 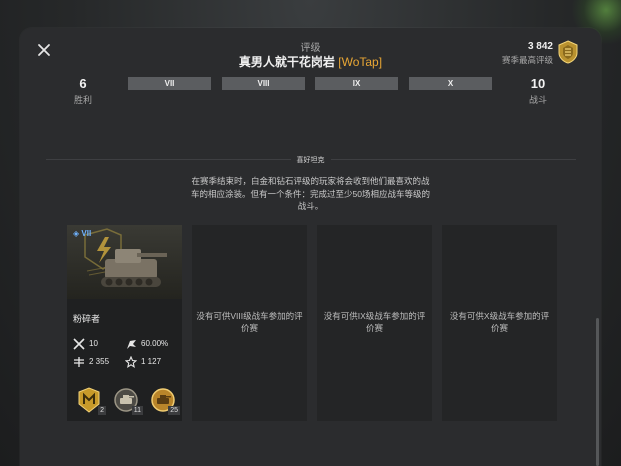 I want to click on panel-title: 评级, so click(x=310, y=48).